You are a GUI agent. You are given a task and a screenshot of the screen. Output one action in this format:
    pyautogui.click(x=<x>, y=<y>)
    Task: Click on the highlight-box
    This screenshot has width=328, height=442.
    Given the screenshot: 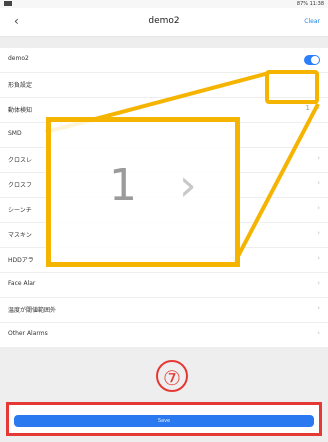 What is the action you would take?
    pyautogui.click(x=292, y=87)
    